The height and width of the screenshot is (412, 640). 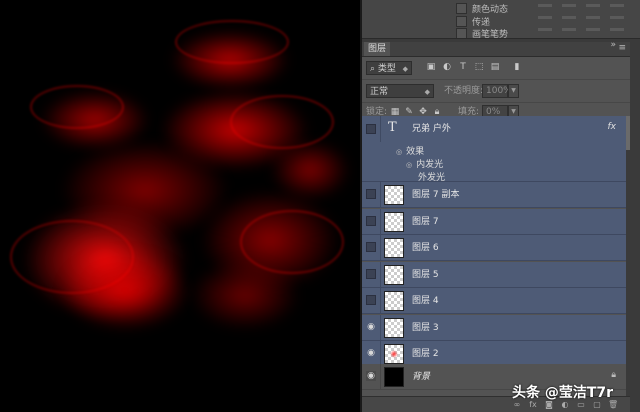 What do you see at coordinates (481, 22) in the screenshot?
I see `brush-option-label: 传递` at bounding box center [481, 22].